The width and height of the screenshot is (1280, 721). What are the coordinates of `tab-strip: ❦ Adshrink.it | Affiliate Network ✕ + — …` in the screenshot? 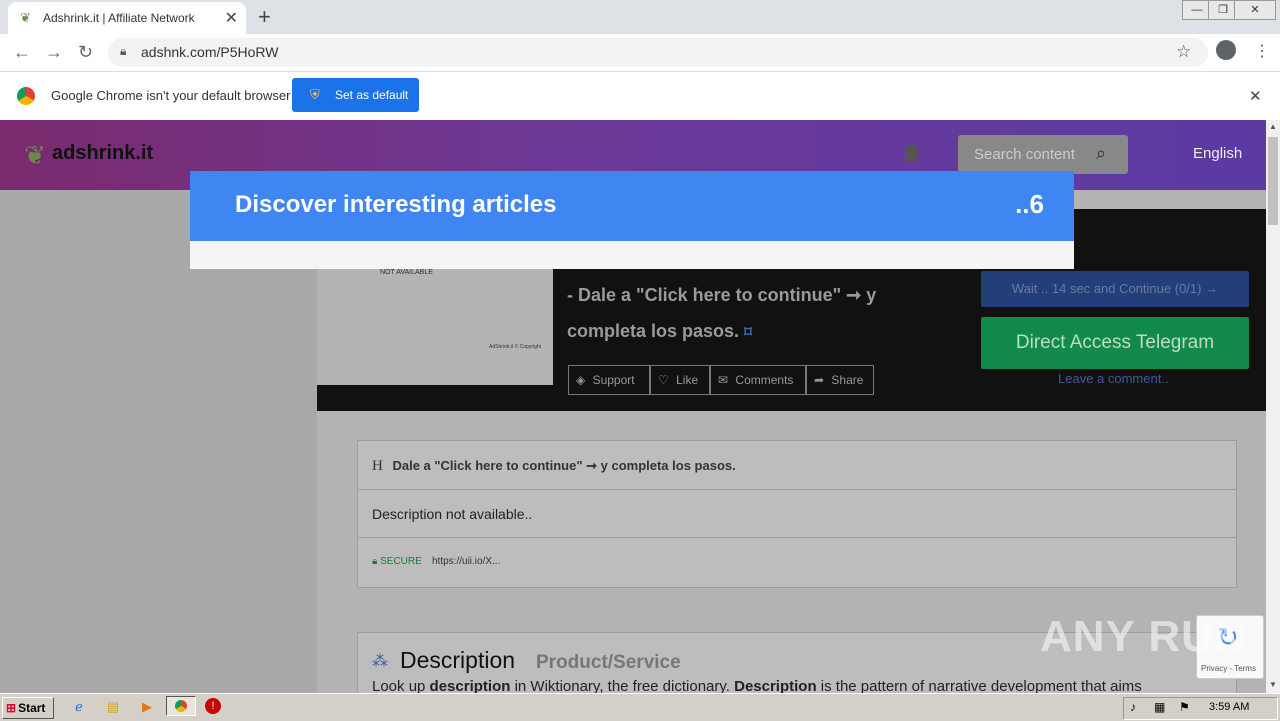 It's located at (640, 17).